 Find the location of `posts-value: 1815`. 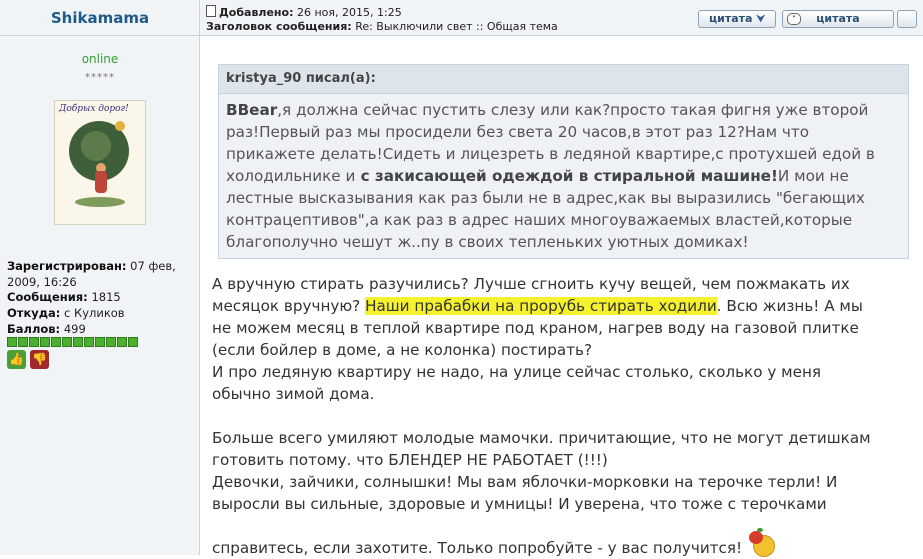

posts-value: 1815 is located at coordinates (106, 297).